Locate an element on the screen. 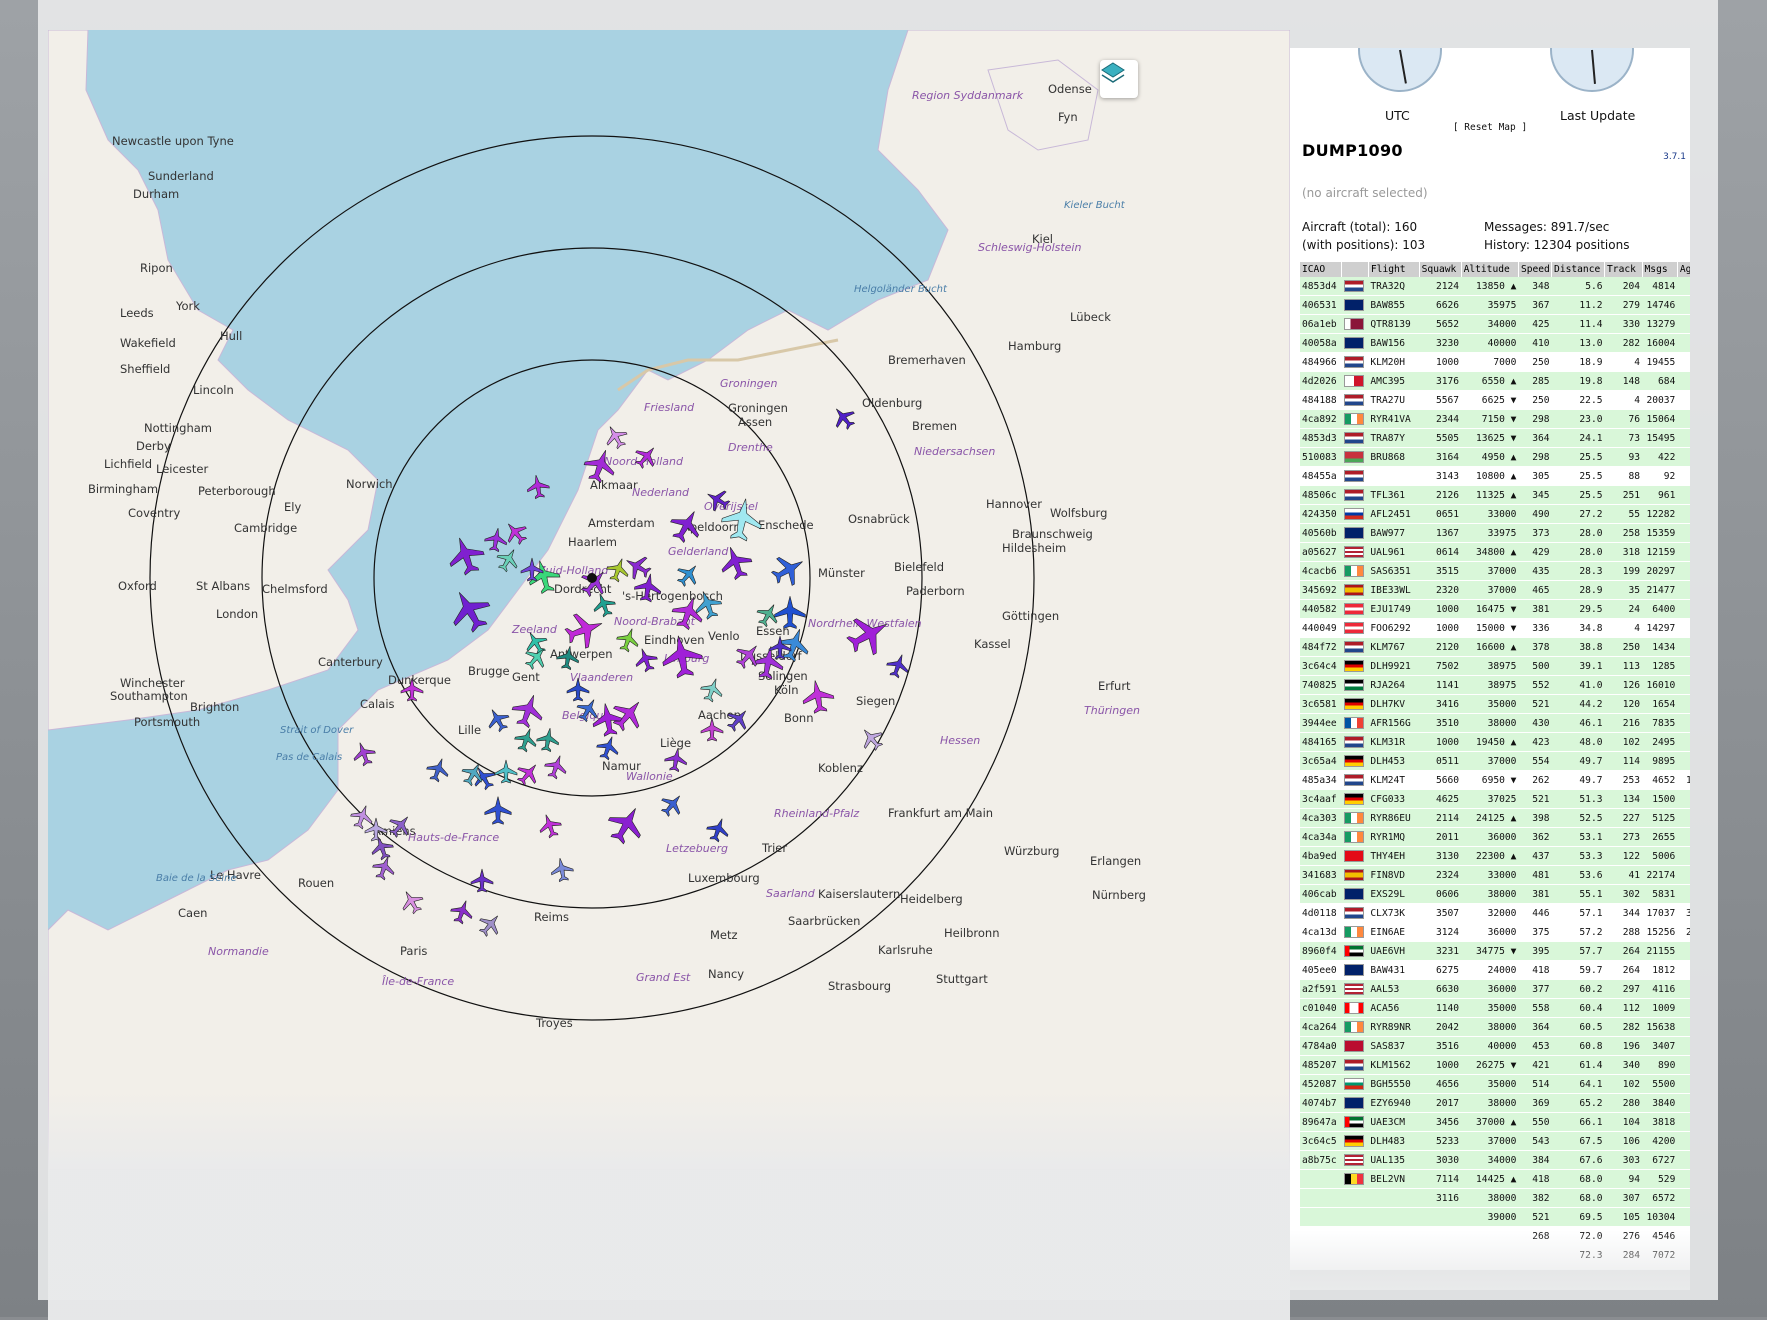  table-row: 4cacb6 SAS635135153700043528.3199202970 is located at coordinates (1495, 571).